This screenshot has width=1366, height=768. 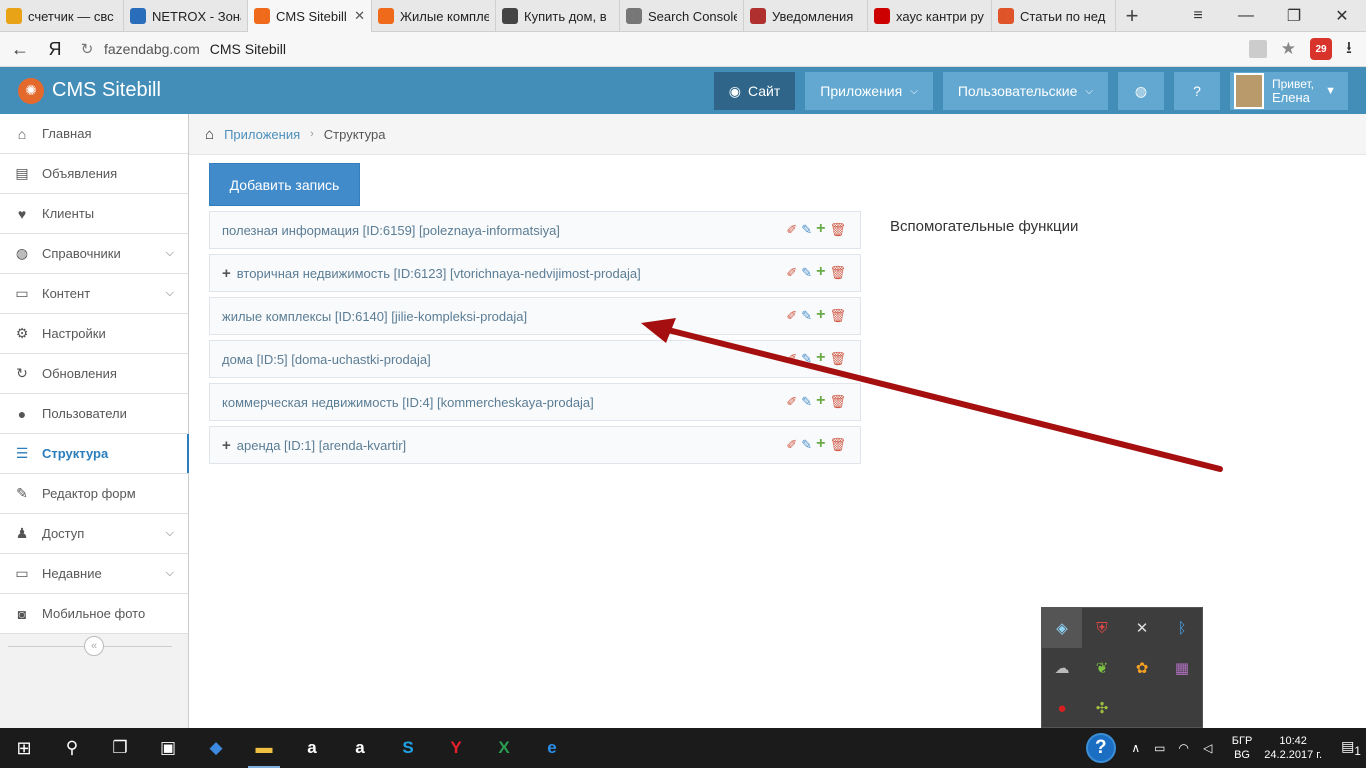 I want to click on reload-icon: ↻, so click(x=87, y=49).